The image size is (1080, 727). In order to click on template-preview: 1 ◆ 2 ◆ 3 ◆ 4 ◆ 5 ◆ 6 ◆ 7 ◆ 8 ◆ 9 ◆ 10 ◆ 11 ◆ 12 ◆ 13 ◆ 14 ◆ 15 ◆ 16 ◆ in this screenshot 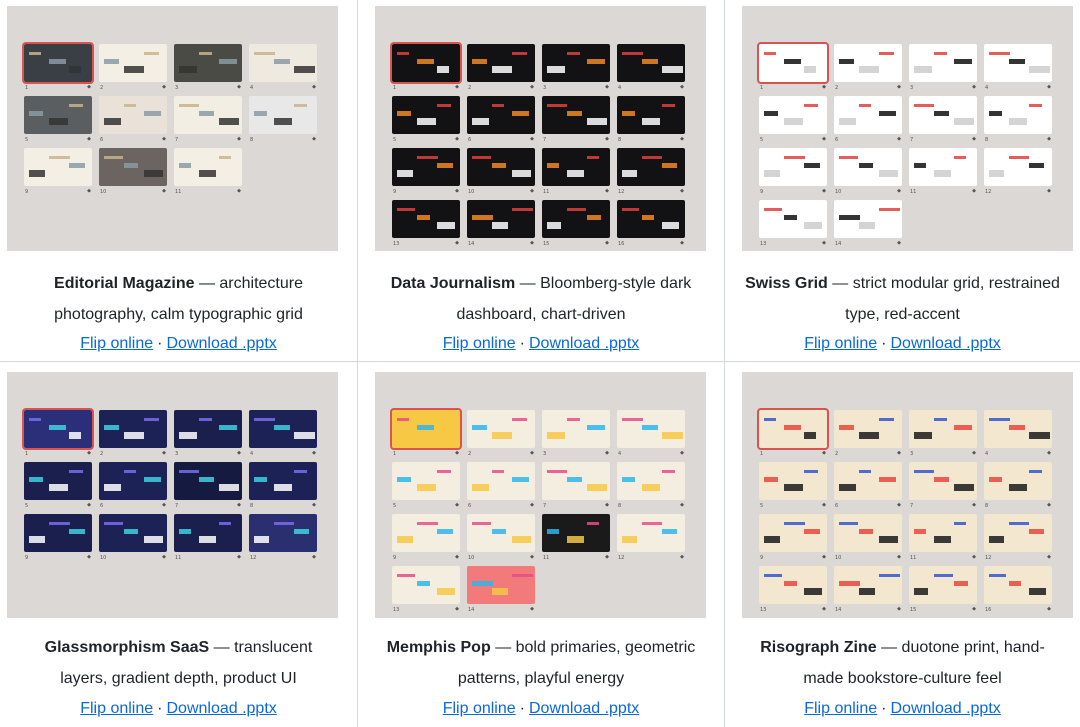, I will do `click(540, 128)`.